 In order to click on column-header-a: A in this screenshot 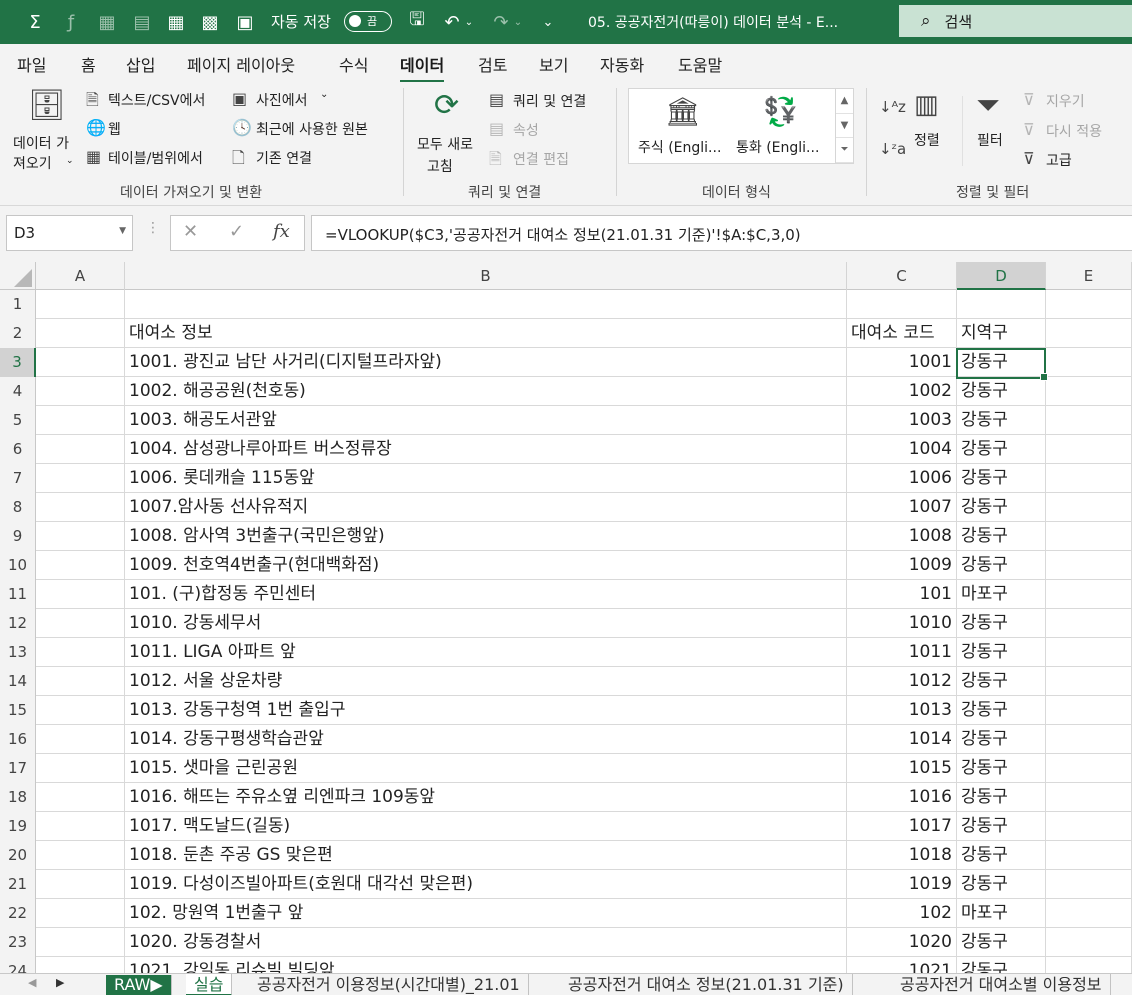, I will do `click(80, 276)`.